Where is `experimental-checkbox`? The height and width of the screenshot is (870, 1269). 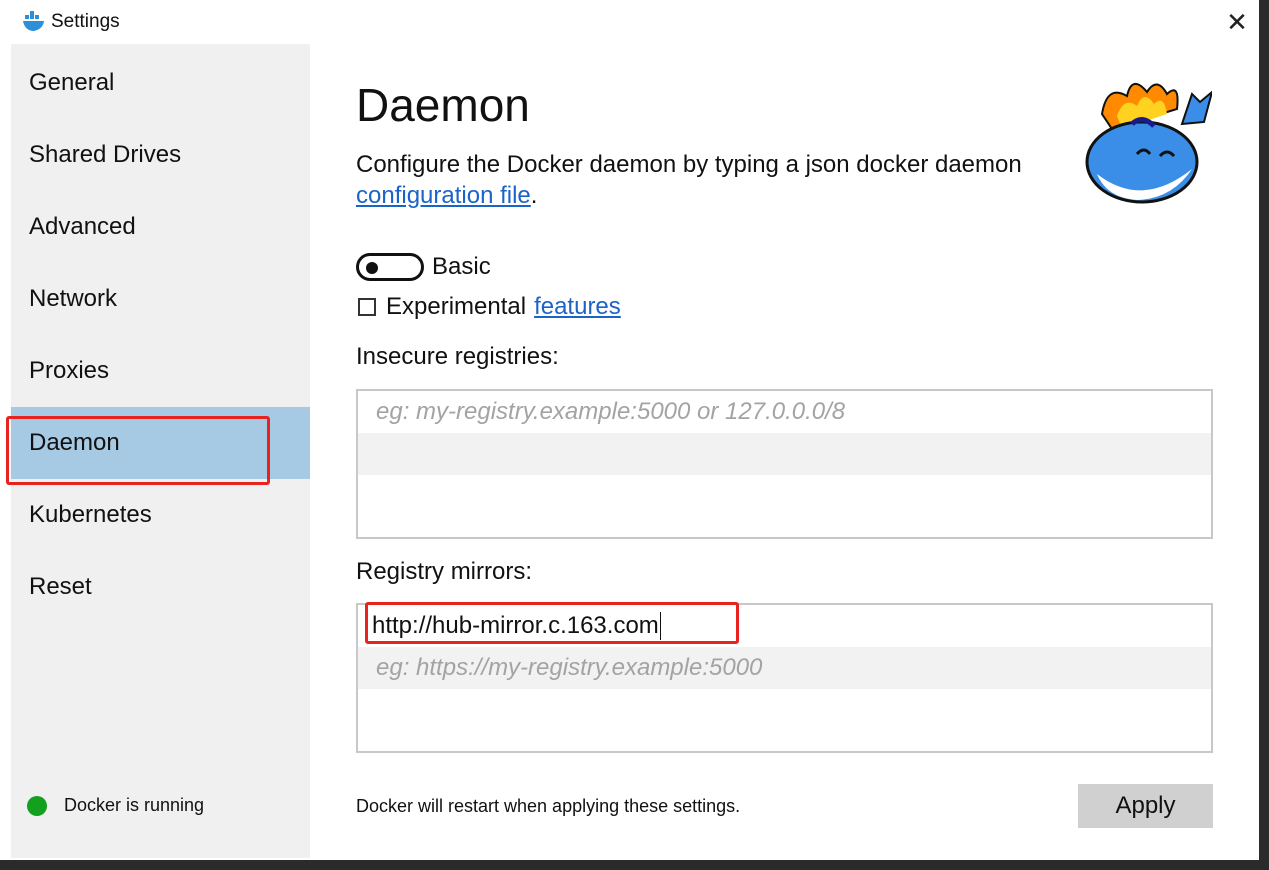
experimental-checkbox is located at coordinates (367, 307).